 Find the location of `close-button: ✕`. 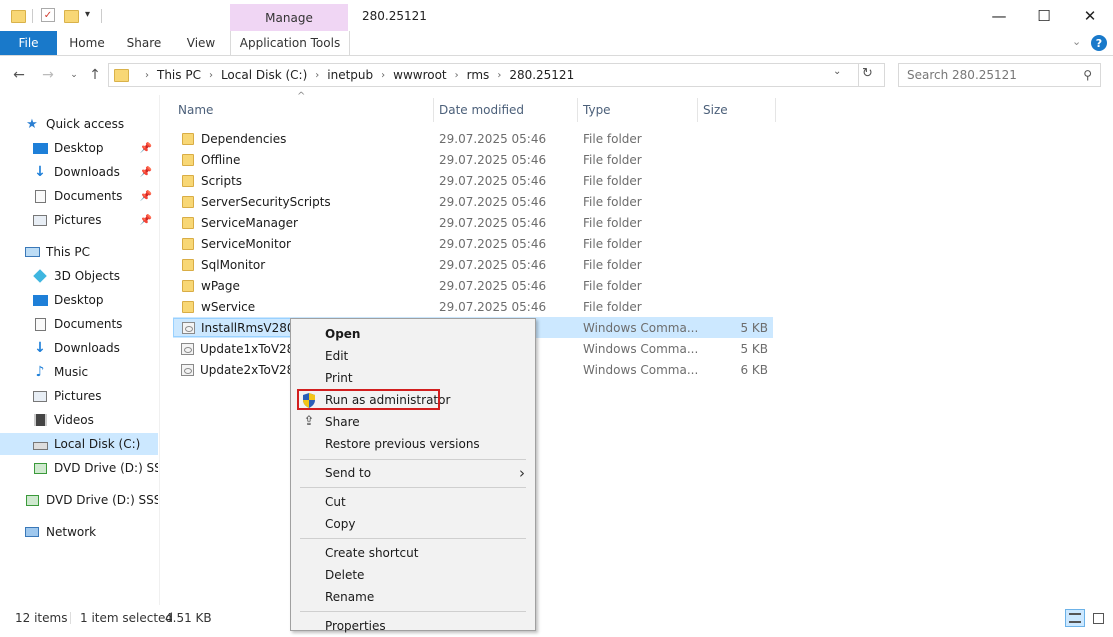

close-button: ✕ is located at coordinates (1090, 15).